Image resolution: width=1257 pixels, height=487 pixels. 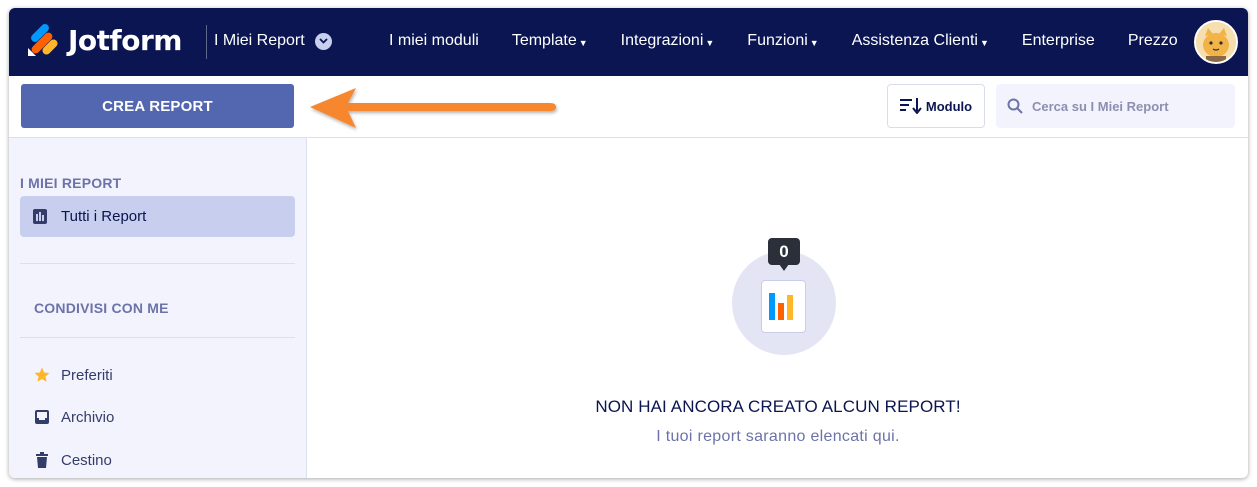 I want to click on sidebar-item-label: Tutti i Report, so click(x=104, y=216).